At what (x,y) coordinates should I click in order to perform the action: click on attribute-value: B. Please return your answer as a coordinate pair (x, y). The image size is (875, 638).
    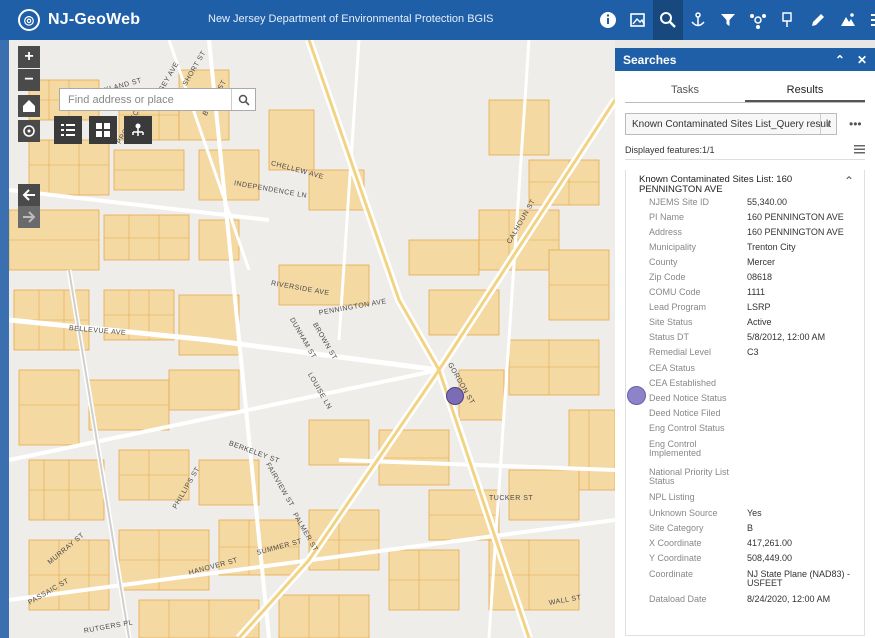
    Looking at the image, I should click on (750, 528).